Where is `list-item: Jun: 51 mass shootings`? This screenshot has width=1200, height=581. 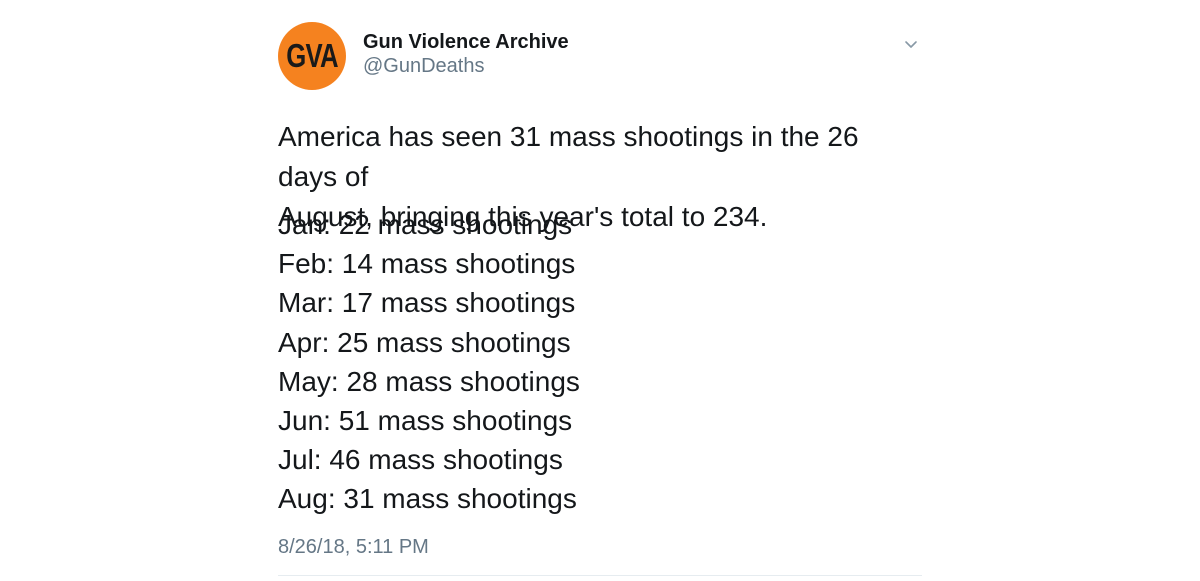
list-item: Jun: 51 mass shootings is located at coordinates (425, 420).